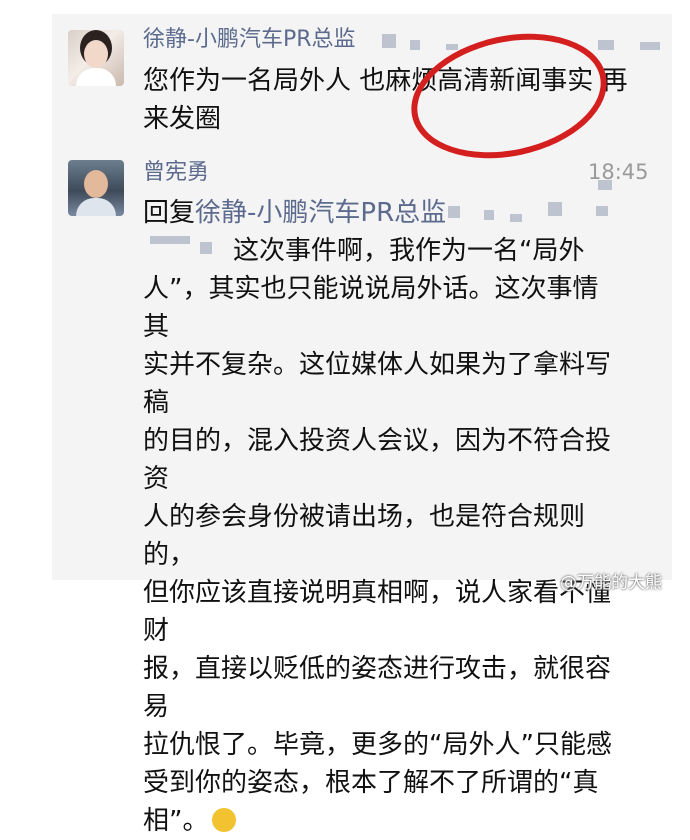  I want to click on message-line: 但你应该直接说明真相啊，说人家看不懂财, so click(377, 612).